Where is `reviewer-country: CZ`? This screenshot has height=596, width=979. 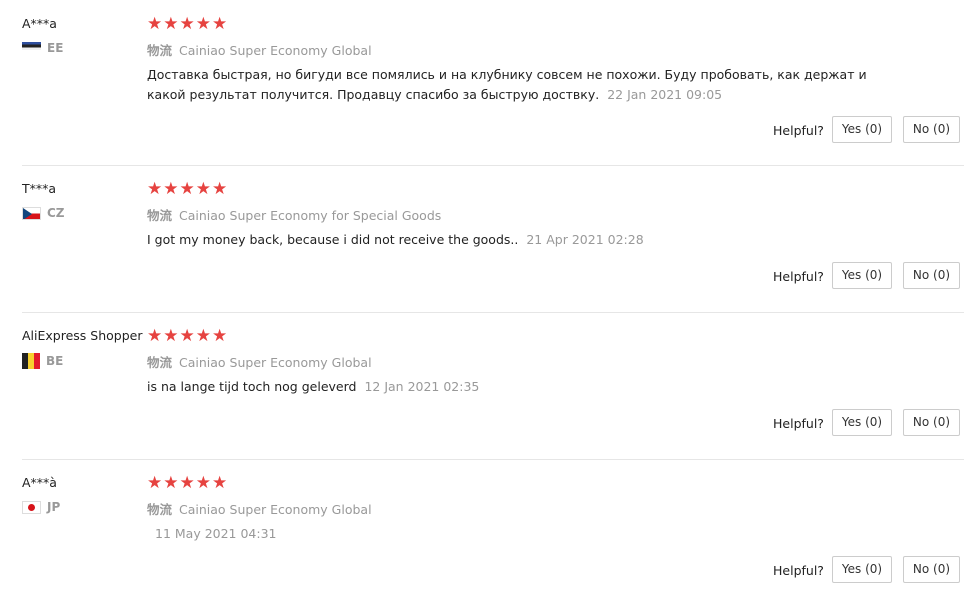
reviewer-country: CZ is located at coordinates (43, 213).